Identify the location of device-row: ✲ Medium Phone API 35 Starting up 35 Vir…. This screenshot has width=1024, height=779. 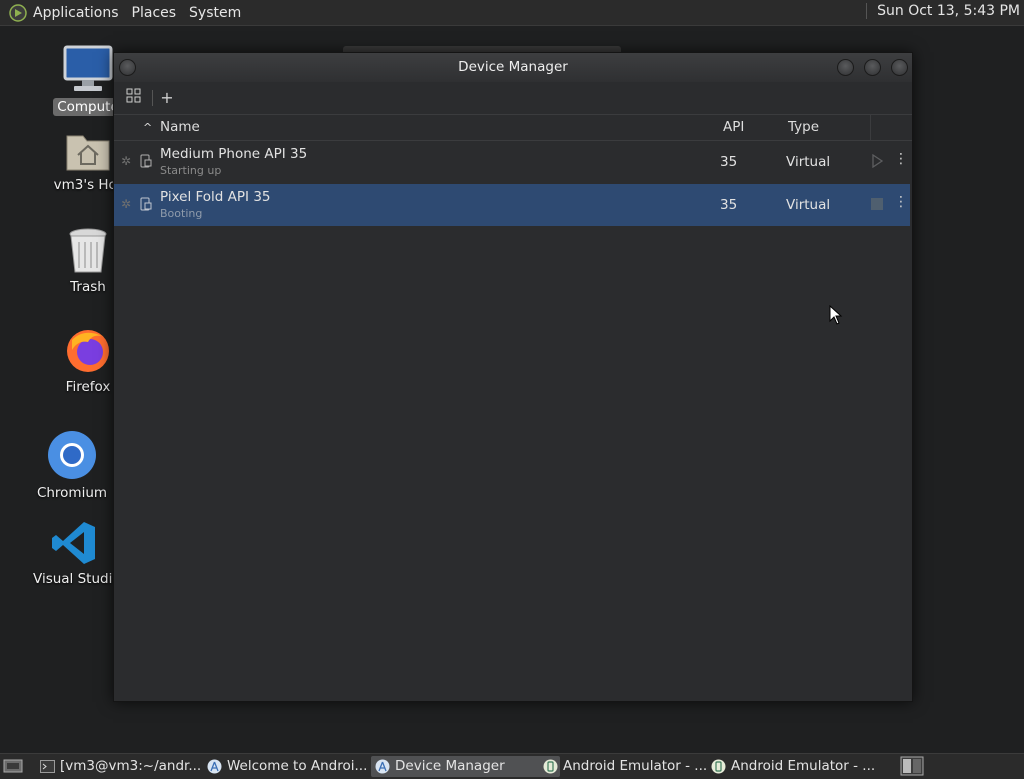
(512, 162).